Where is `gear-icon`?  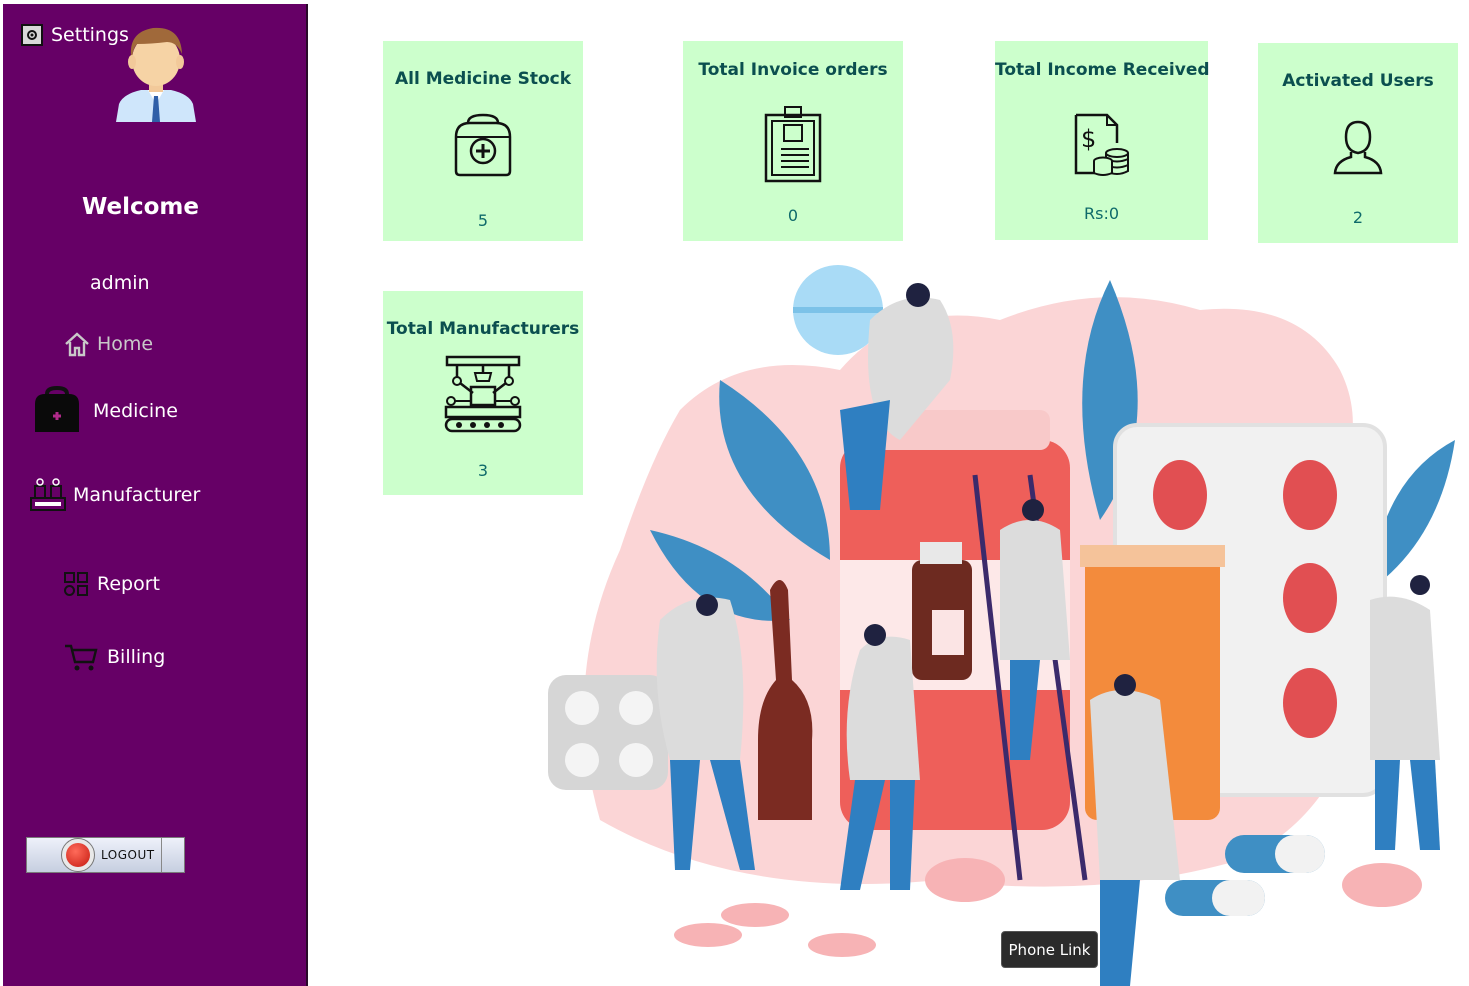 gear-icon is located at coordinates (32, 35).